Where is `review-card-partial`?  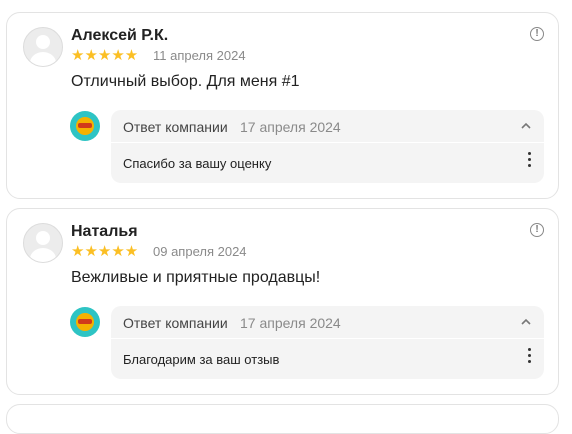
review-card-partial is located at coordinates (282, 419).